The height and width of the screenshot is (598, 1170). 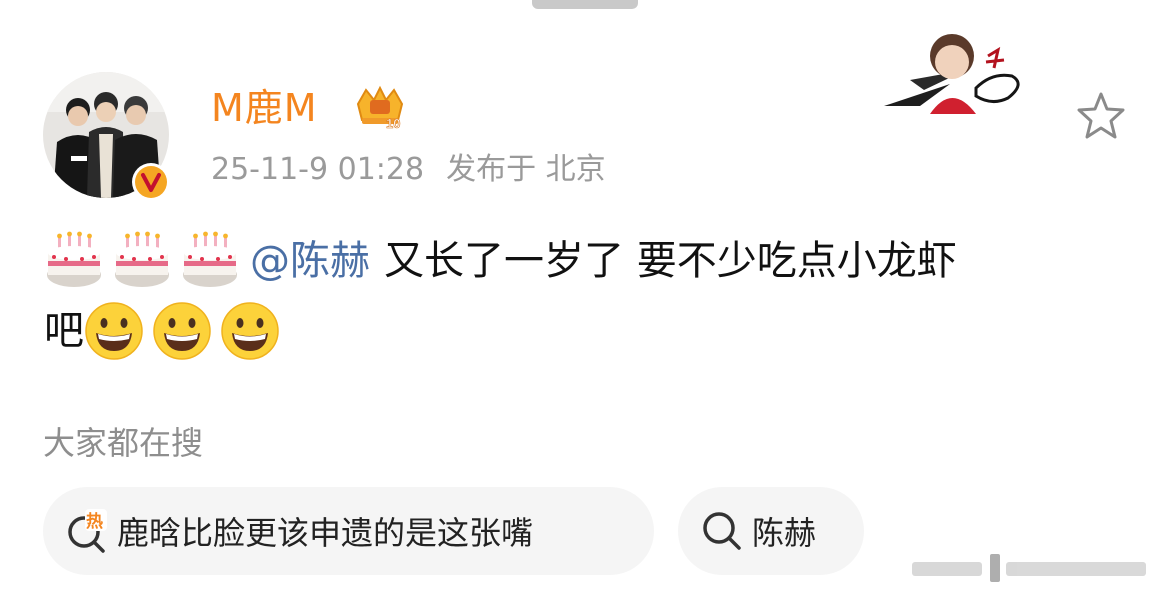 What do you see at coordinates (1101, 116) in the screenshot?
I see `favorite-star-icon` at bounding box center [1101, 116].